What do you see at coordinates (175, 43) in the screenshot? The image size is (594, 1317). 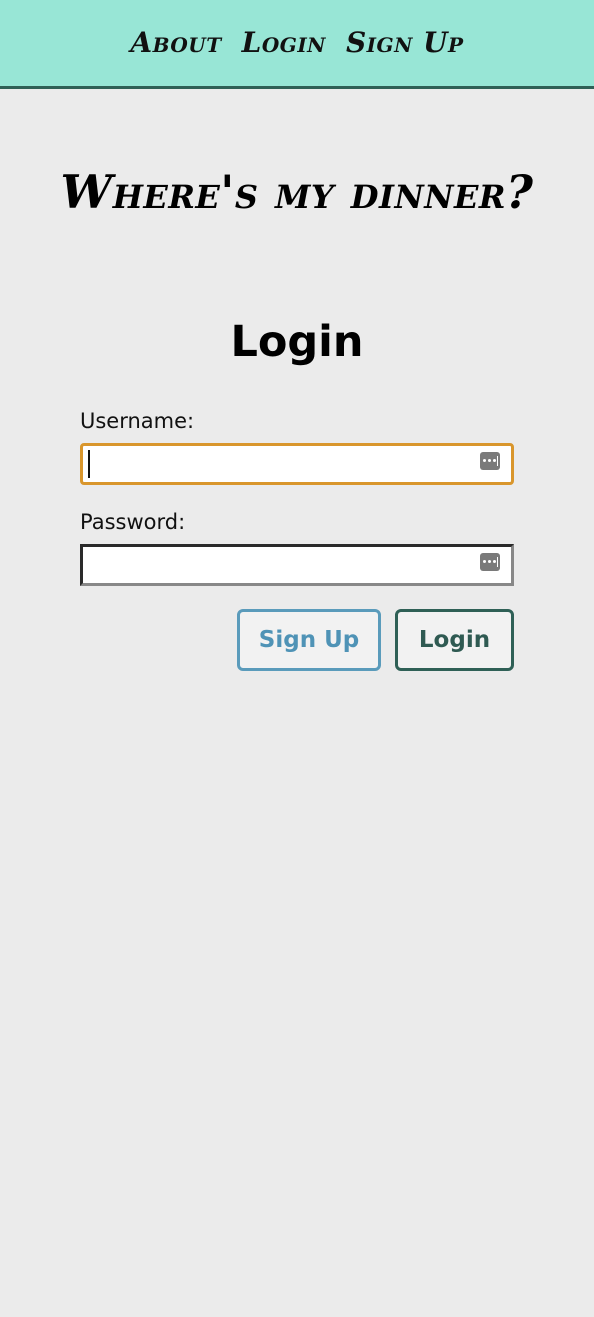 I see `nav-link-about: About` at bounding box center [175, 43].